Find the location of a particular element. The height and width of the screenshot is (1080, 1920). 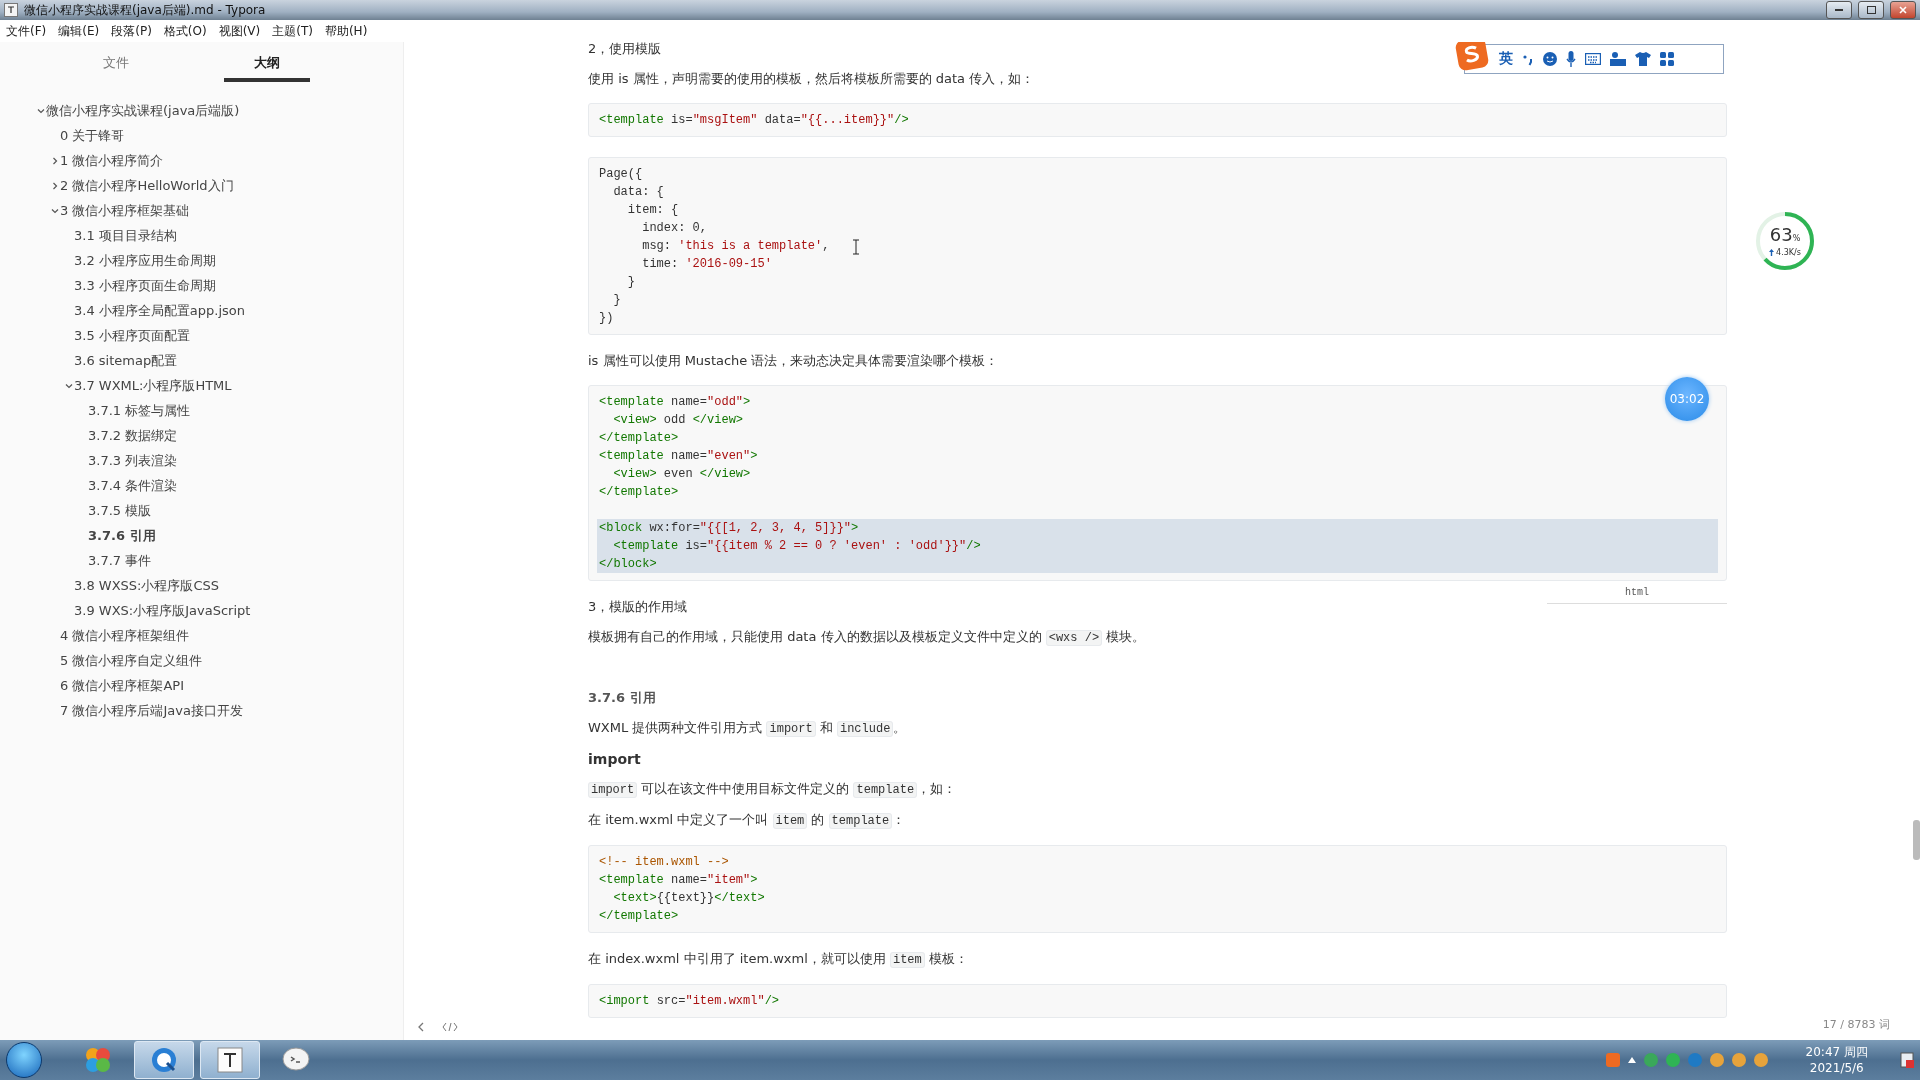

outline-item: 3.3 小程序页面生命周期 is located at coordinates (201, 285).